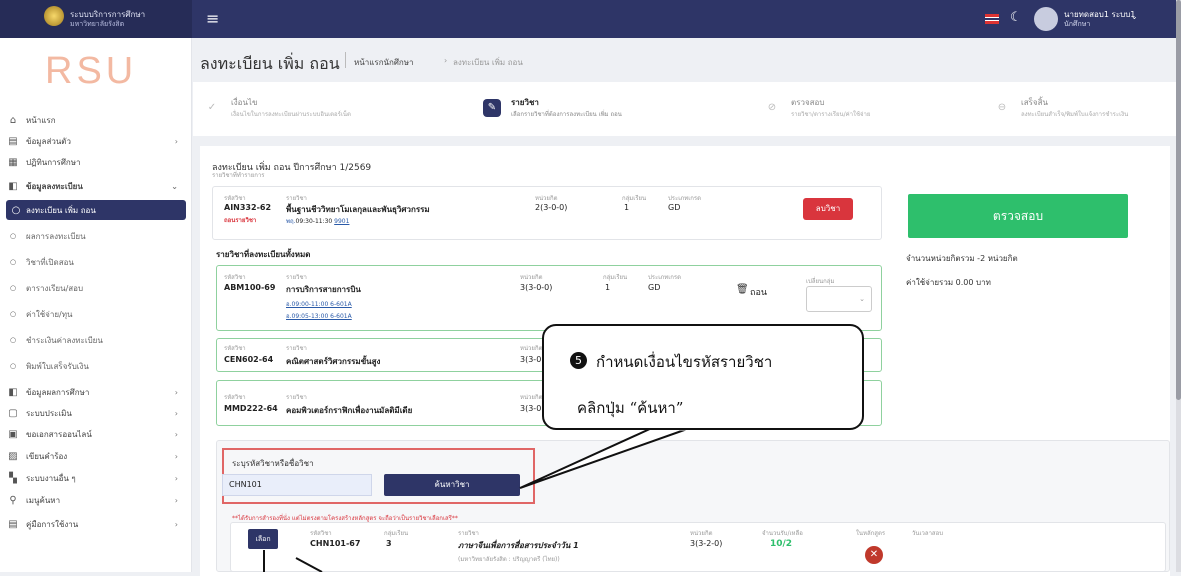 The image size is (1181, 576). What do you see at coordinates (772, 107) in the screenshot?
I see `review-icon: ⊘` at bounding box center [772, 107].